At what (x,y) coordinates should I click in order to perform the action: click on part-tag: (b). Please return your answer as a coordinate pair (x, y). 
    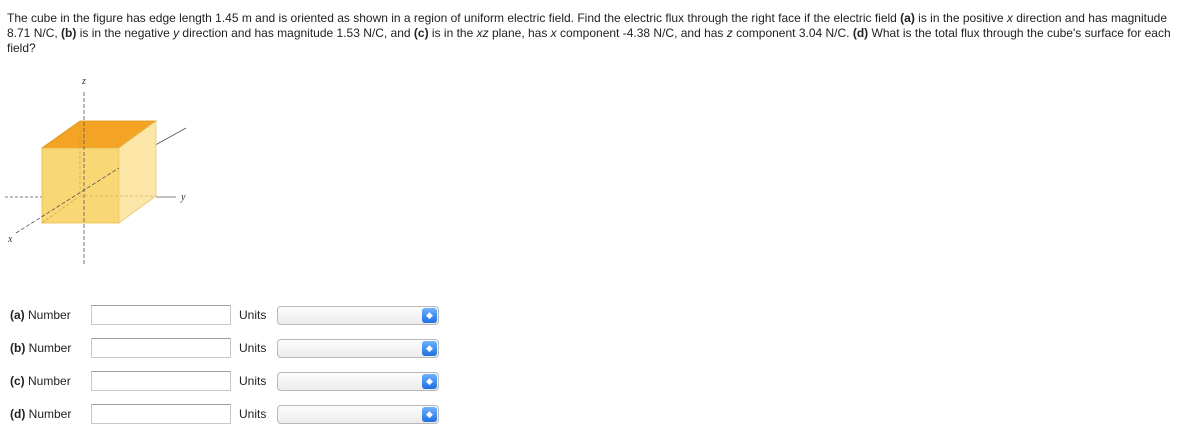
    Looking at the image, I should click on (18, 348).